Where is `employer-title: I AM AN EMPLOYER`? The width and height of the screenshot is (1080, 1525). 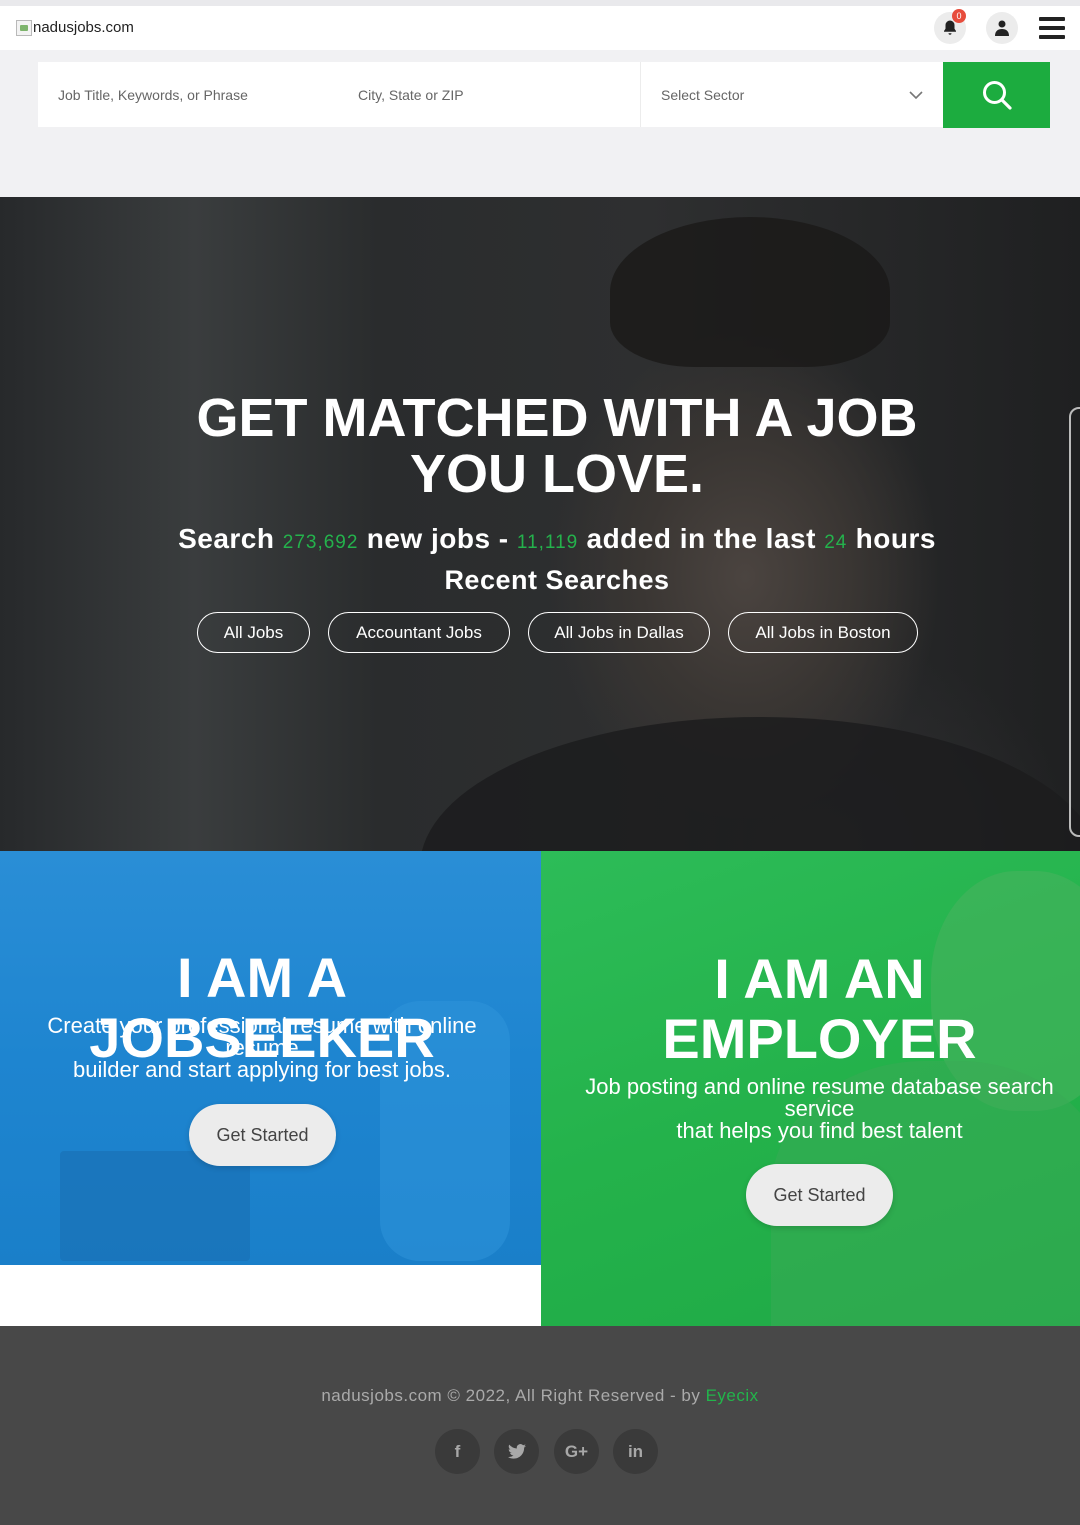
employer-title: I AM AN EMPLOYER is located at coordinates (810, 1009).